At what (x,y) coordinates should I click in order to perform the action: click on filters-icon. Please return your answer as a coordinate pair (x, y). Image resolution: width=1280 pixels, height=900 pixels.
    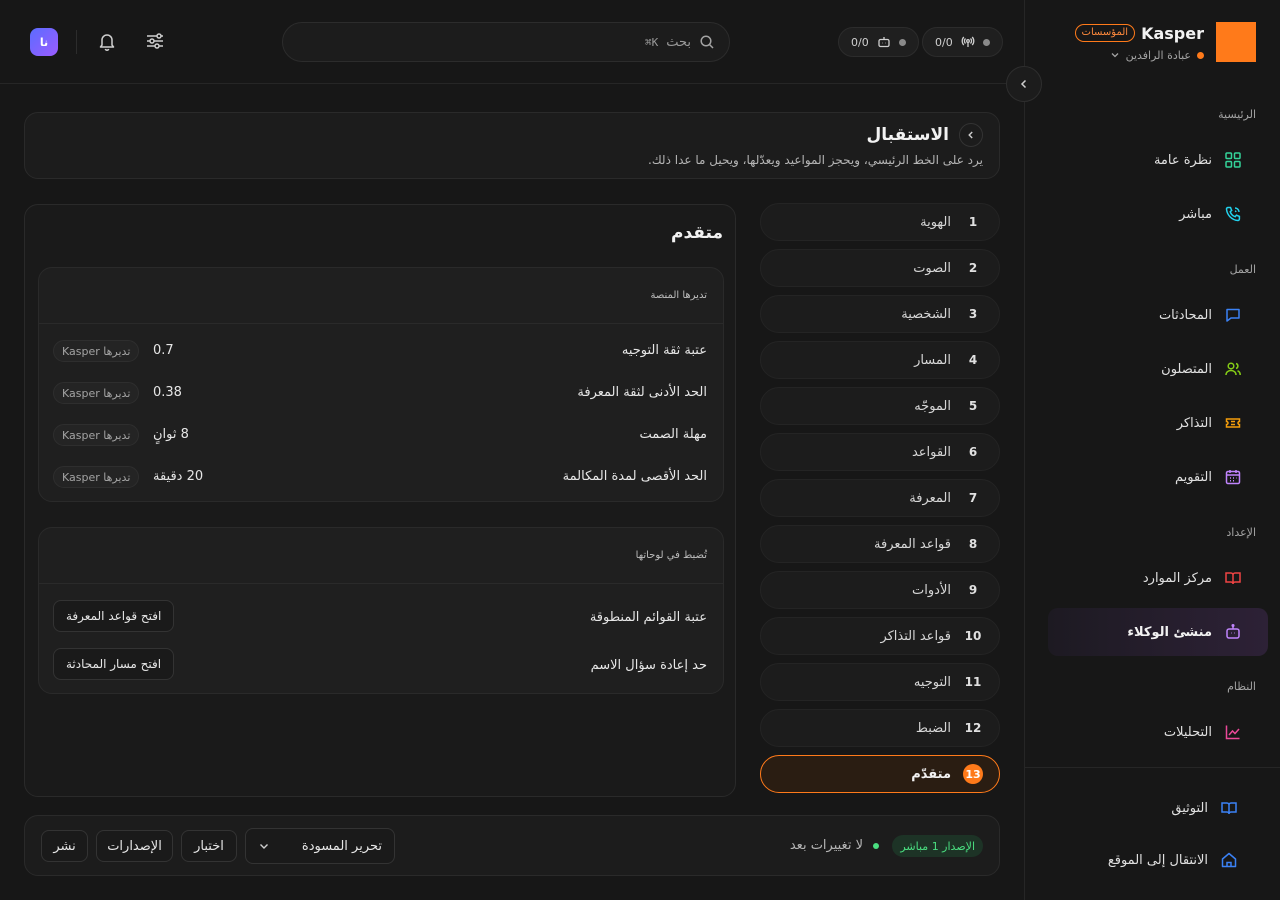
    Looking at the image, I should click on (155, 41).